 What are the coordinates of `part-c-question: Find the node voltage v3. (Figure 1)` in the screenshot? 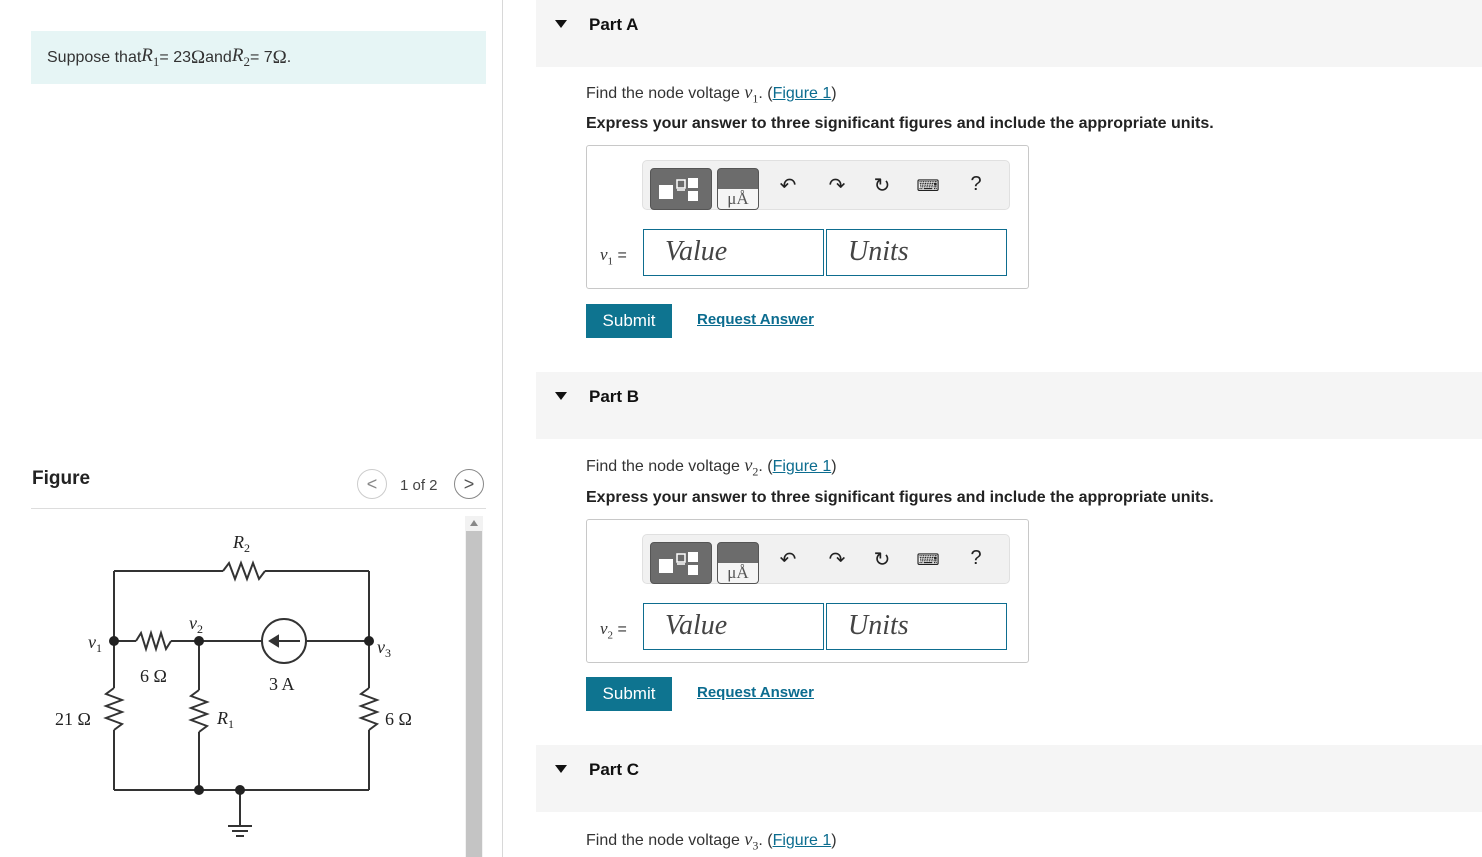 It's located at (711, 841).